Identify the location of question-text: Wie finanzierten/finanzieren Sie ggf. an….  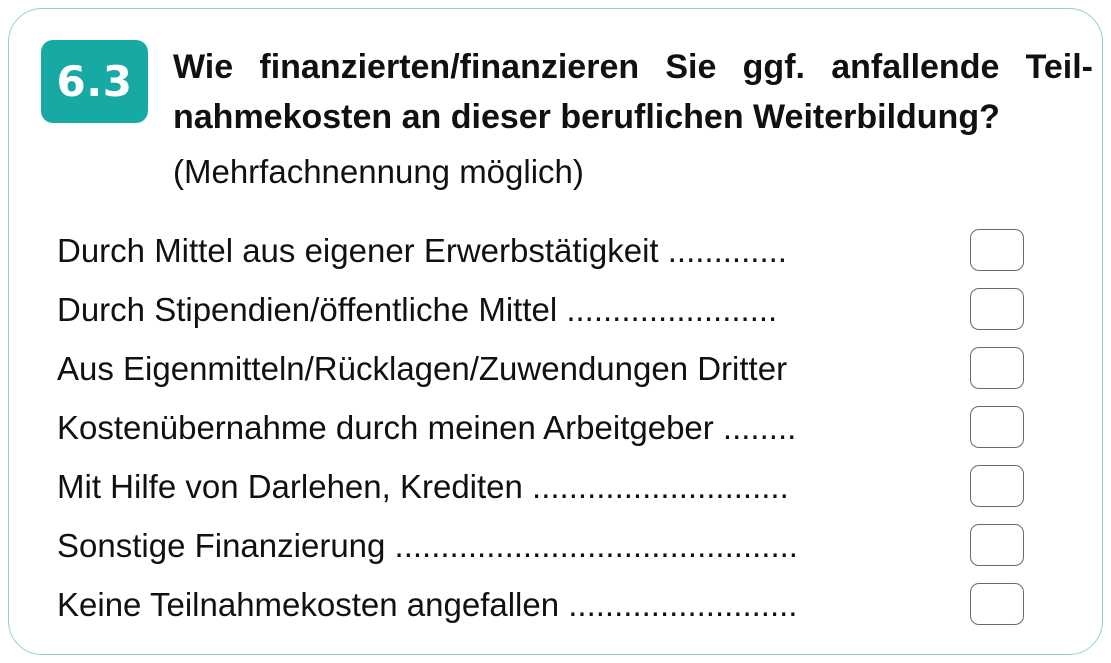
(633, 92).